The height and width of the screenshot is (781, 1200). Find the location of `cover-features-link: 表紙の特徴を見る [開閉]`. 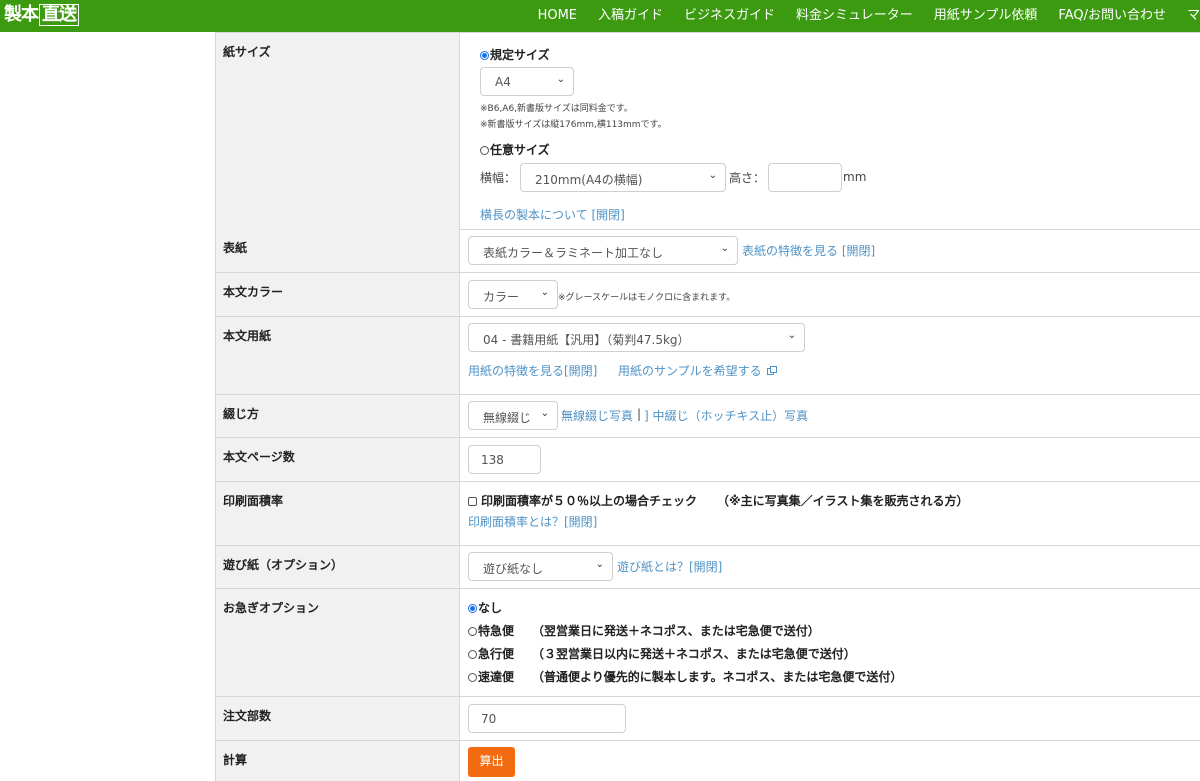

cover-features-link: 表紙の特徴を見る [開閉] is located at coordinates (808, 250).